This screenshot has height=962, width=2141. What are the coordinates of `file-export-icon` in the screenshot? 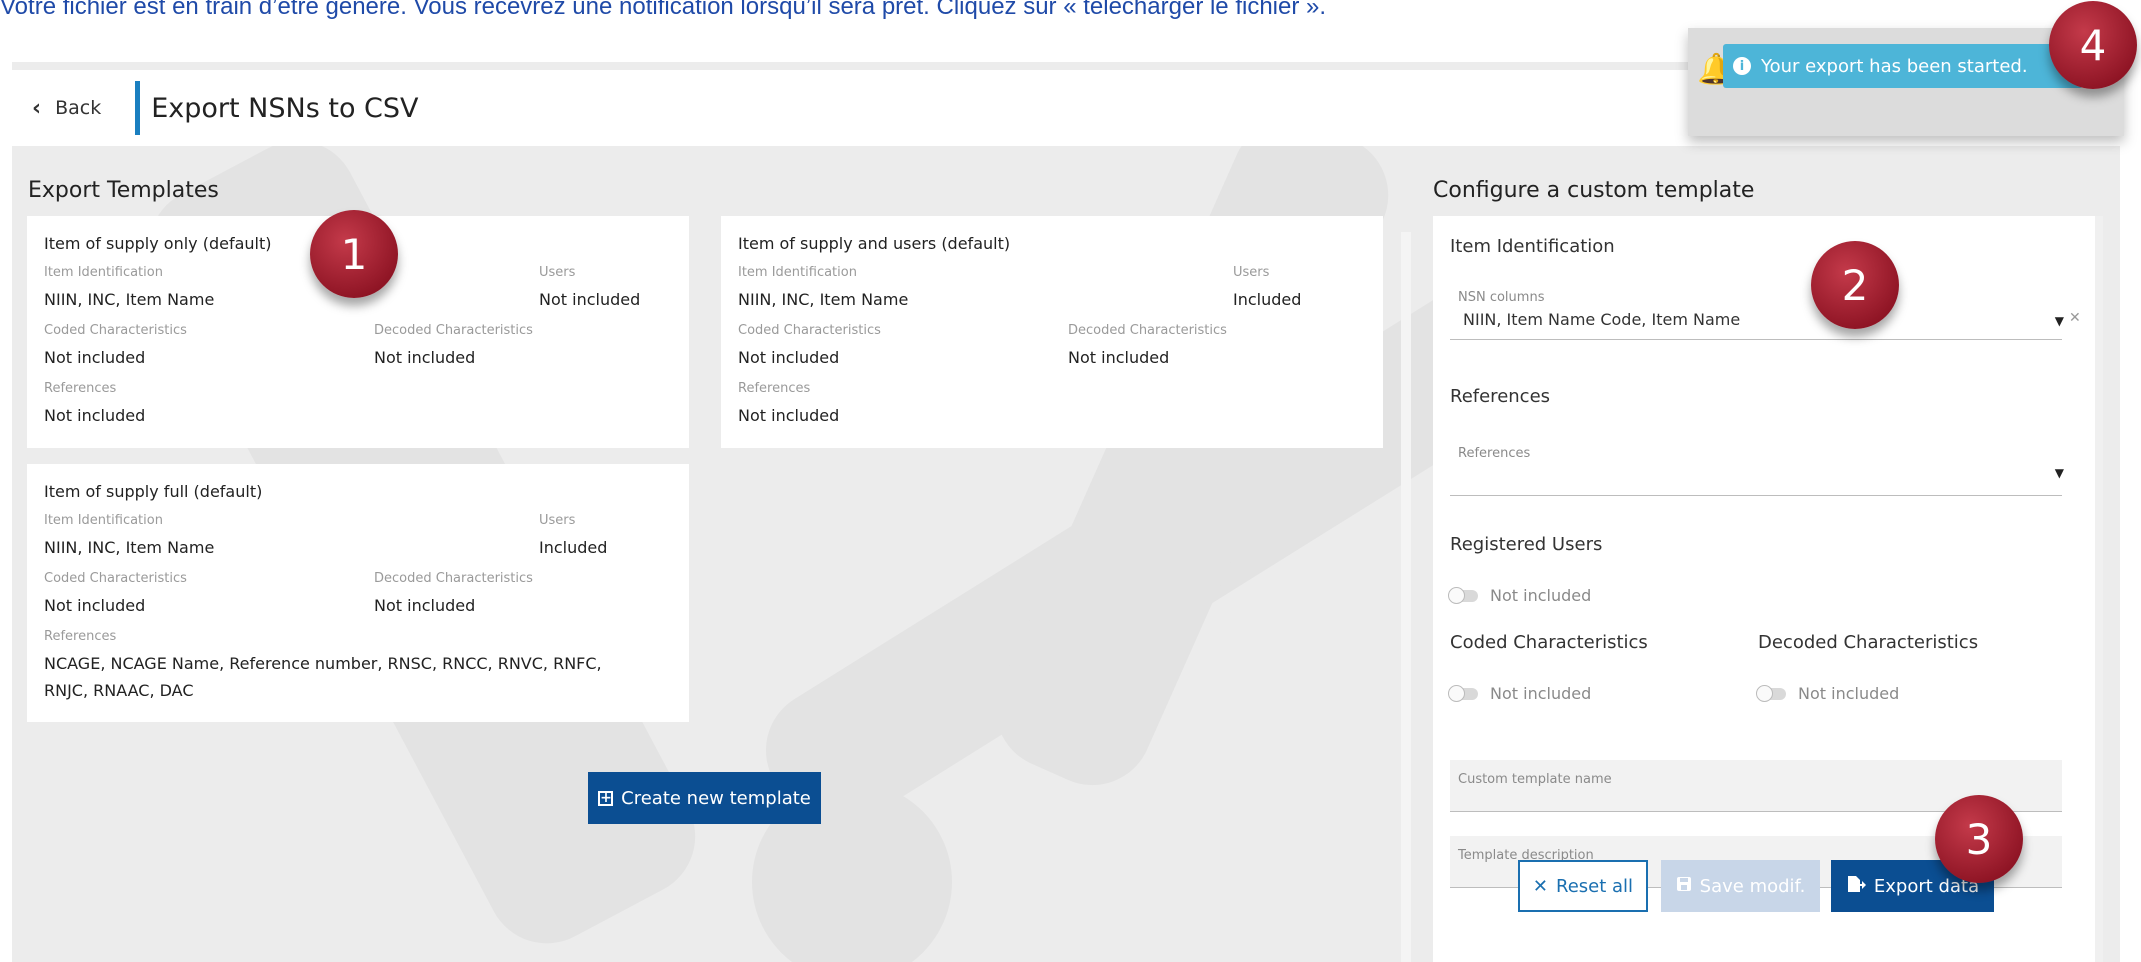 It's located at (1856, 886).